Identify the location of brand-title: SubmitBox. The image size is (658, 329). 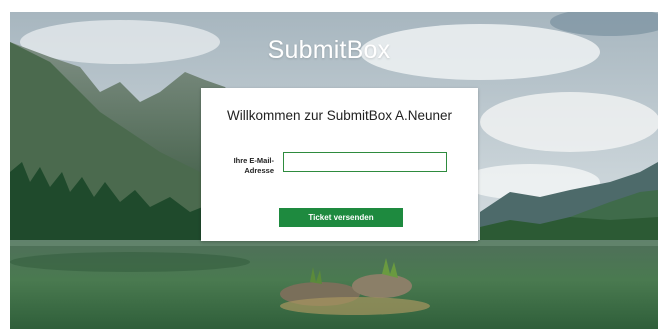
(329, 50).